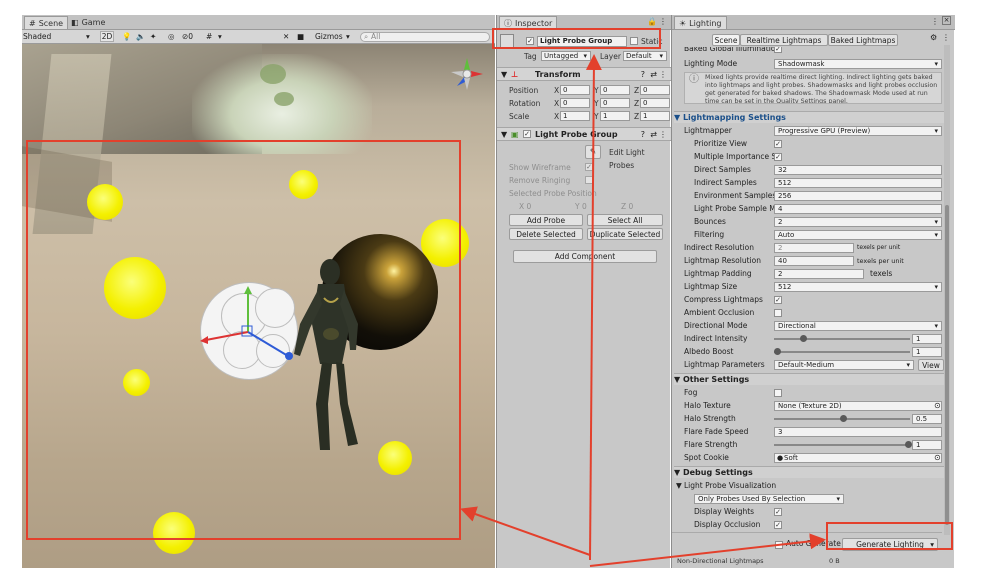 Image resolution: width=981 pixels, height=568 pixels. I want to click on component-enabled-checkbox: ✓, so click(527, 134).